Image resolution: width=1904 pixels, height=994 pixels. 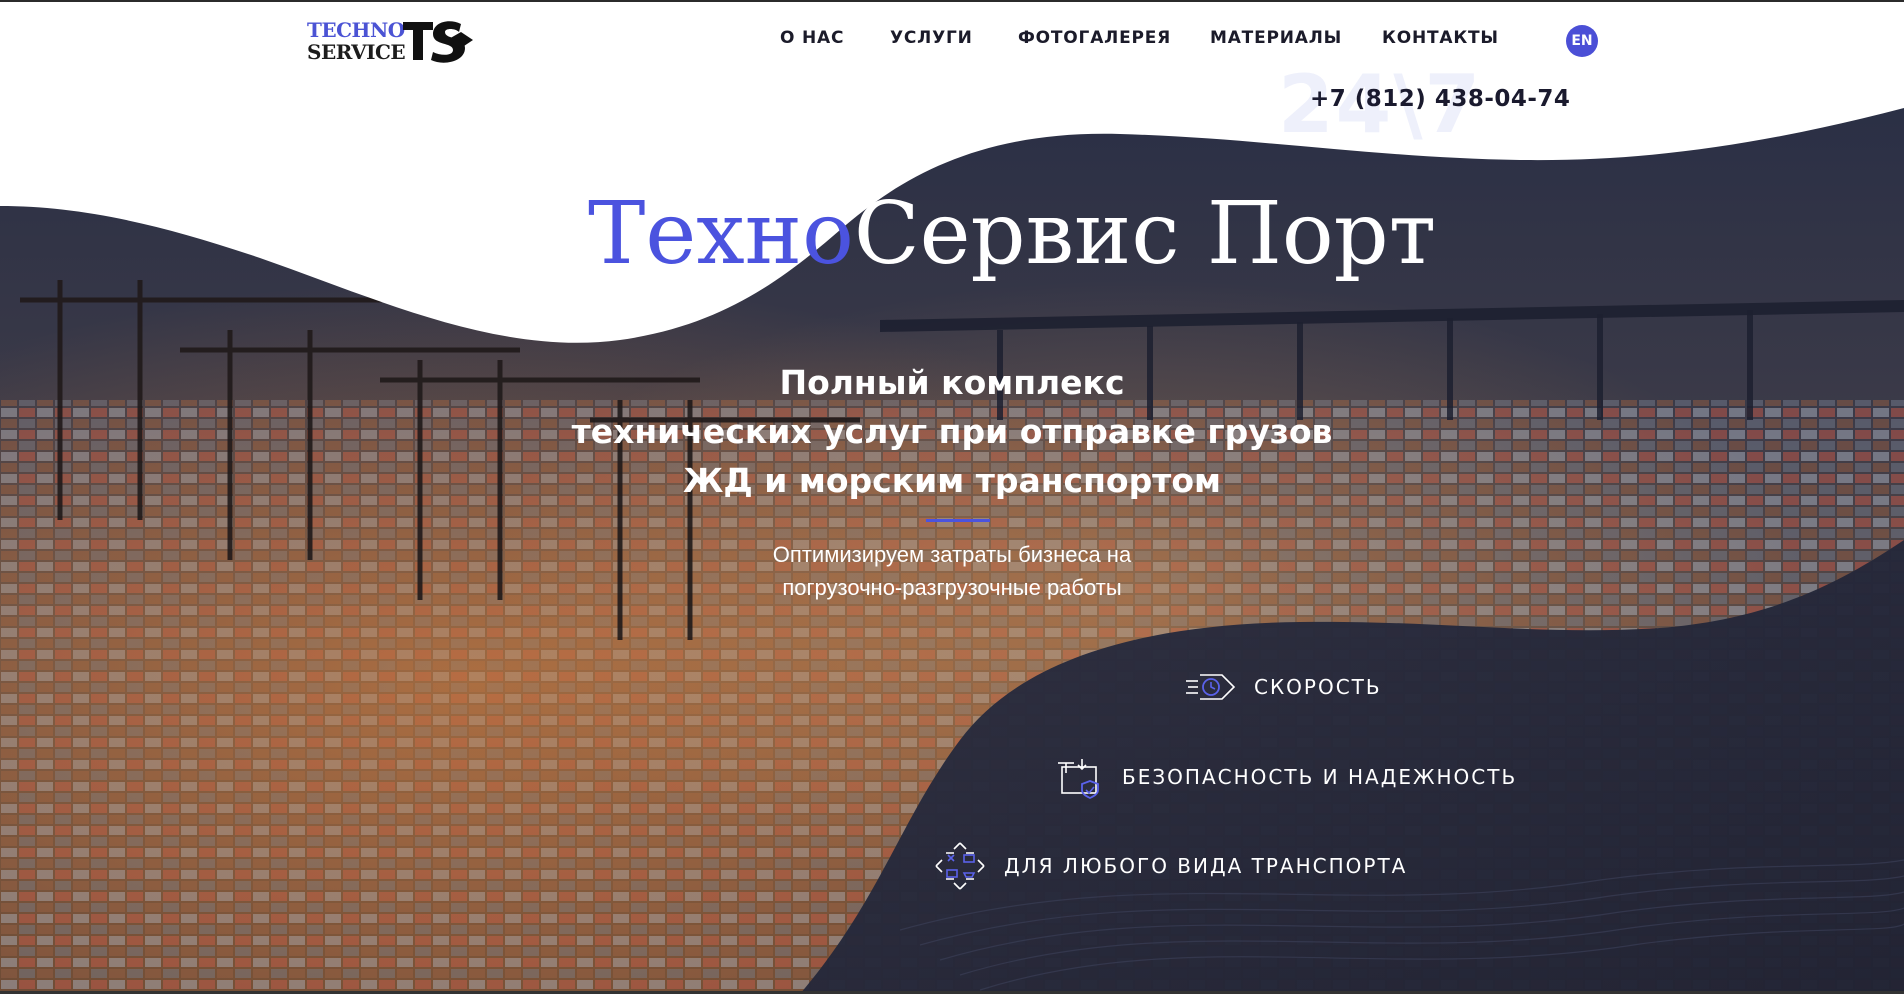 What do you see at coordinates (1276, 38) in the screenshot?
I see `nav-item-materials: МАТЕРИАЛЫ` at bounding box center [1276, 38].